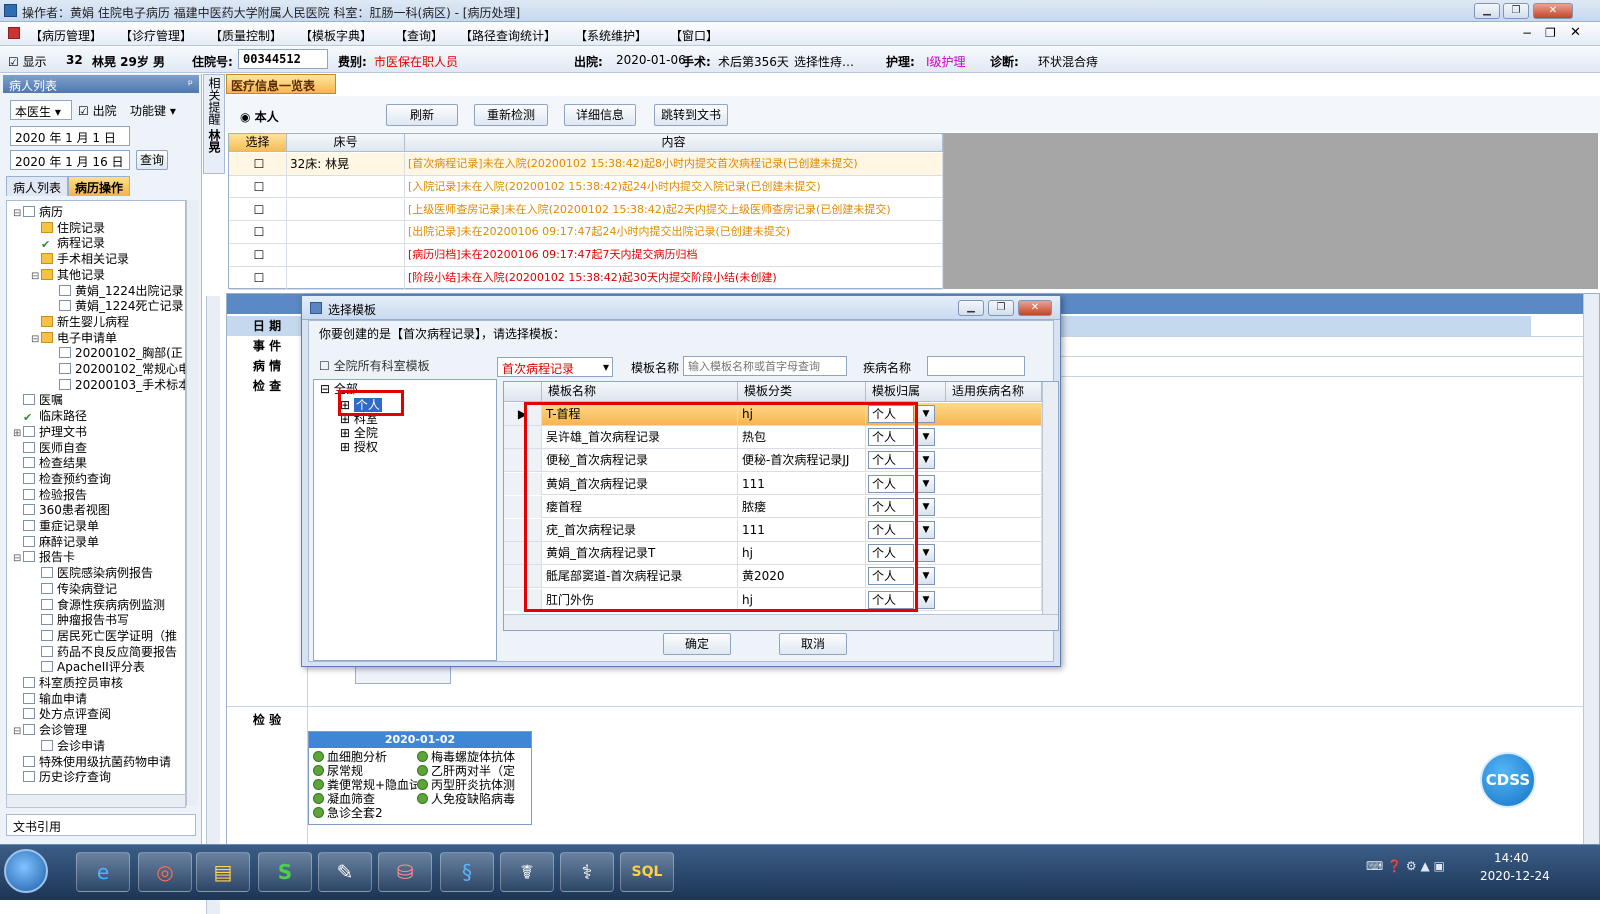  What do you see at coordinates (467, 872) in the screenshot?
I see `taskbar-s2-icon: §` at bounding box center [467, 872].